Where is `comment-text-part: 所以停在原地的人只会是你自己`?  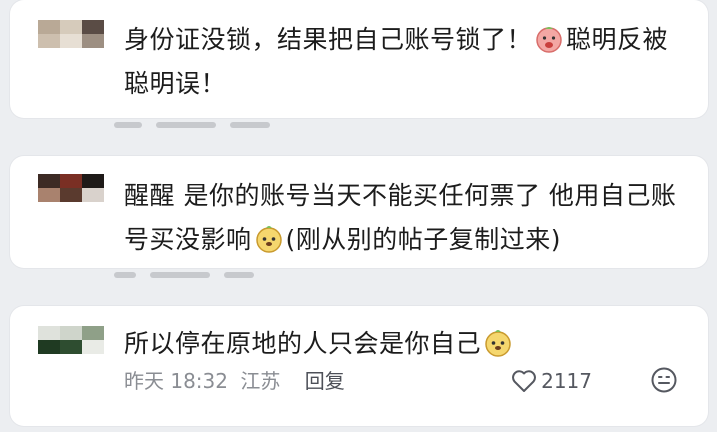
comment-text-part: 所以停在原地的人只会是你自己 is located at coordinates (303, 343).